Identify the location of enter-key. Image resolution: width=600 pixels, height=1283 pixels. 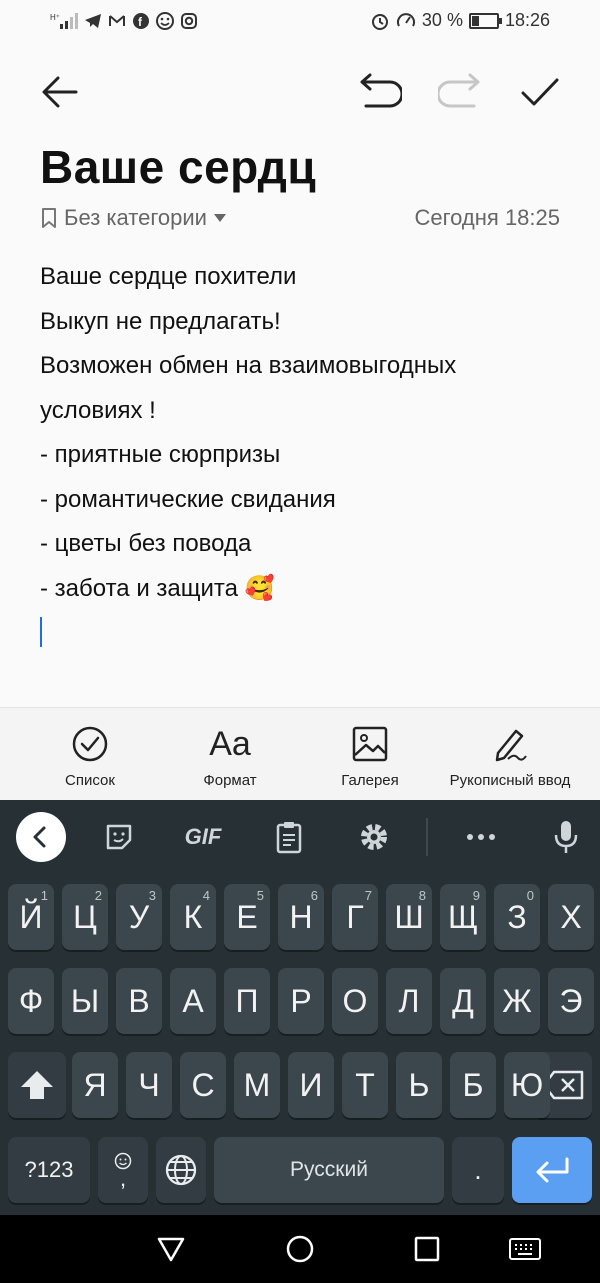
(552, 1170).